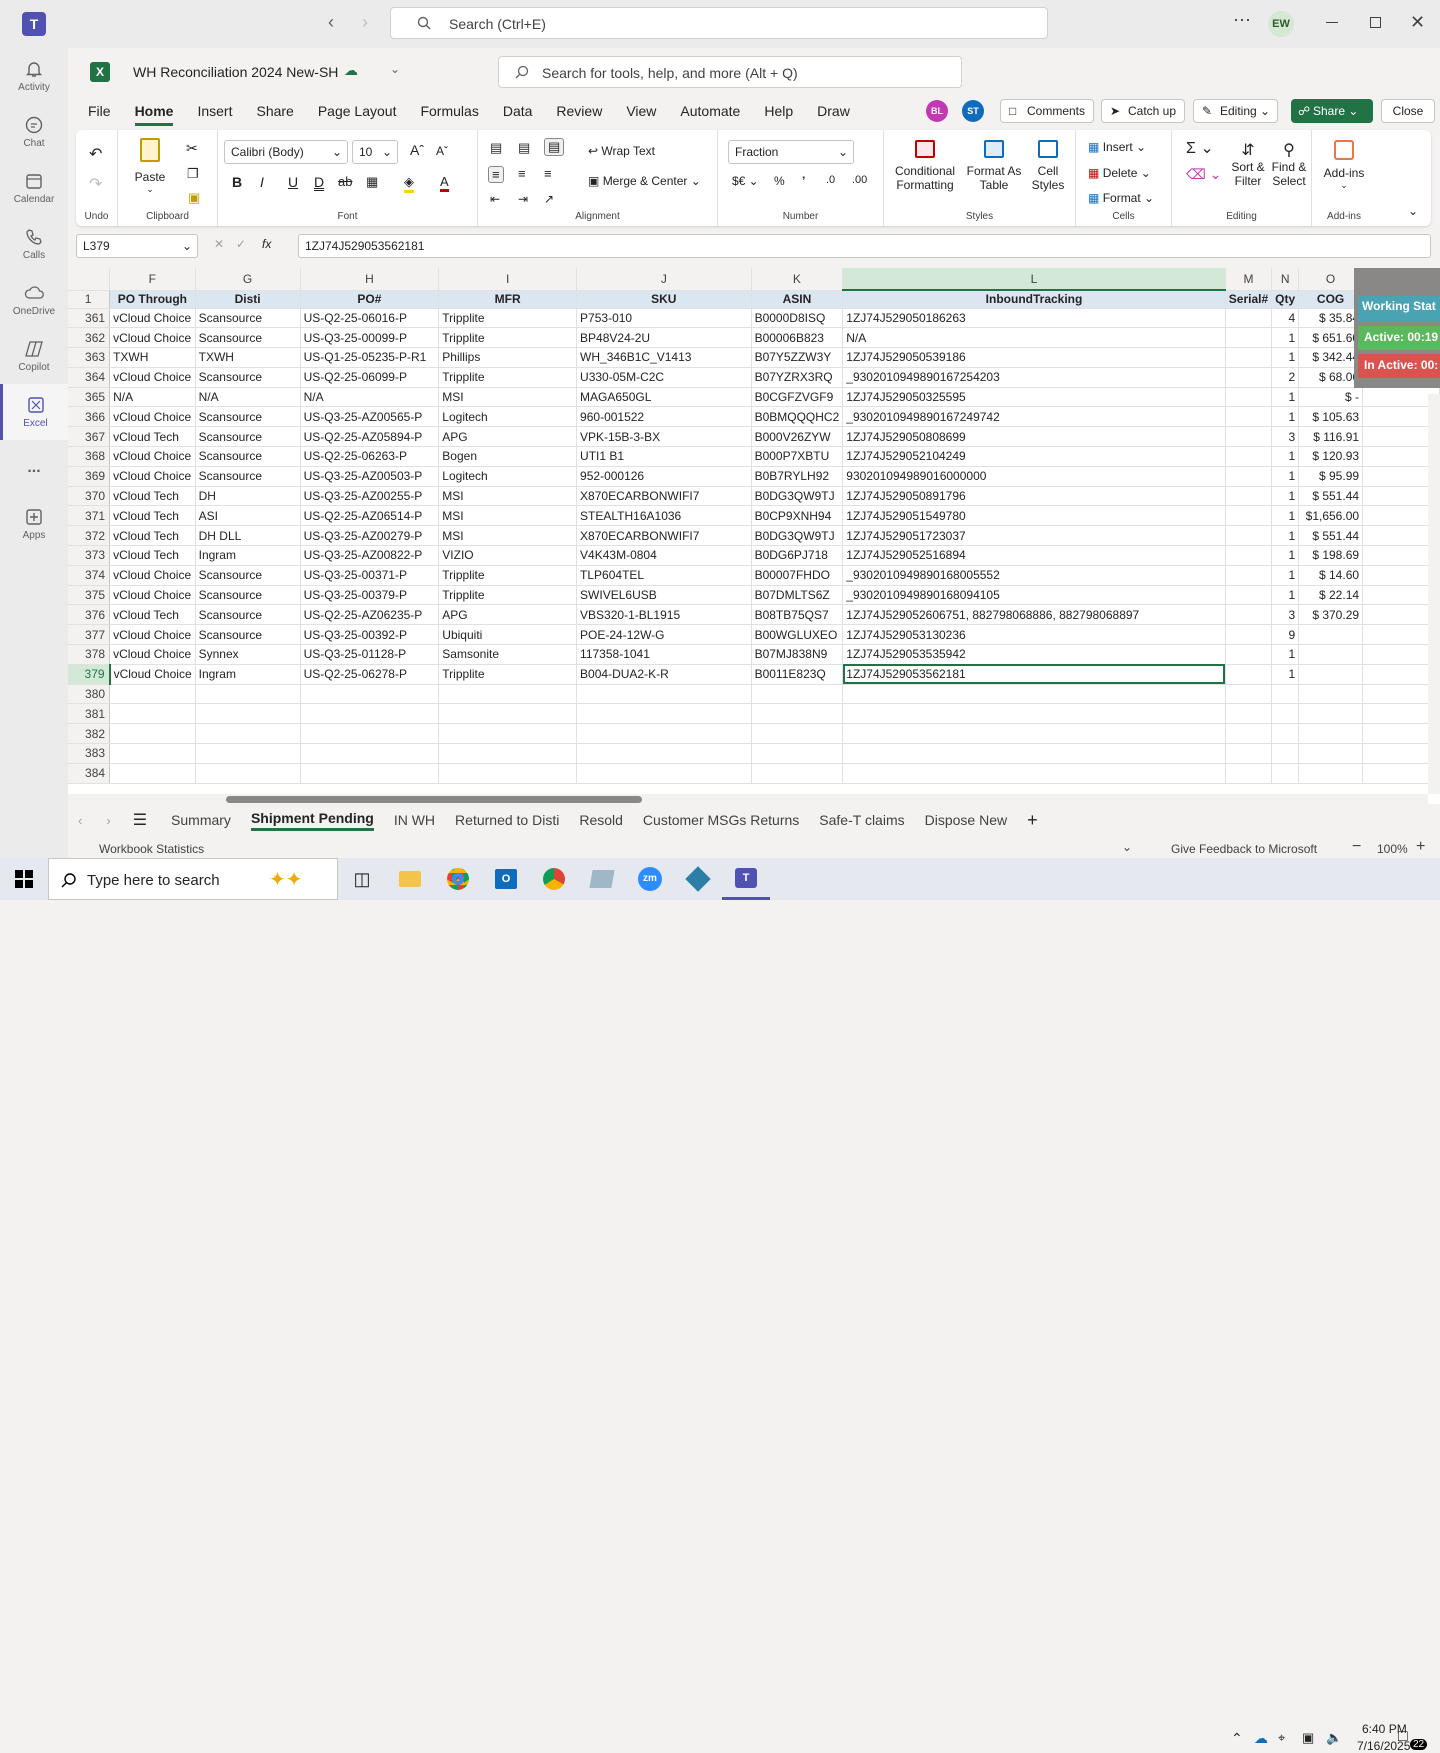  What do you see at coordinates (152, 496) in the screenshot?
I see `table-cell: vCloud Tech` at bounding box center [152, 496].